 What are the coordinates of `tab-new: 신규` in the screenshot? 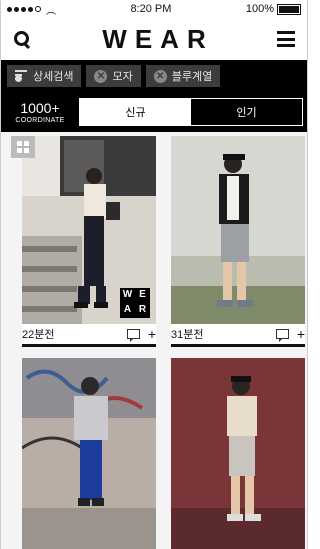 It's located at (135, 112).